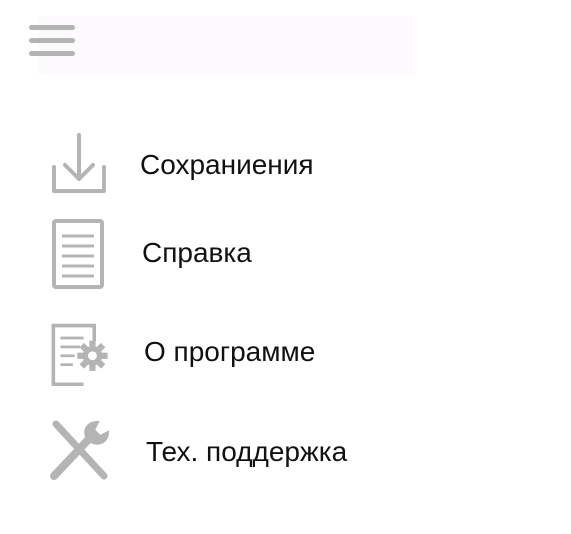 This screenshot has height=534, width=571. I want to click on hamburger-menu-icon, so click(52, 41).